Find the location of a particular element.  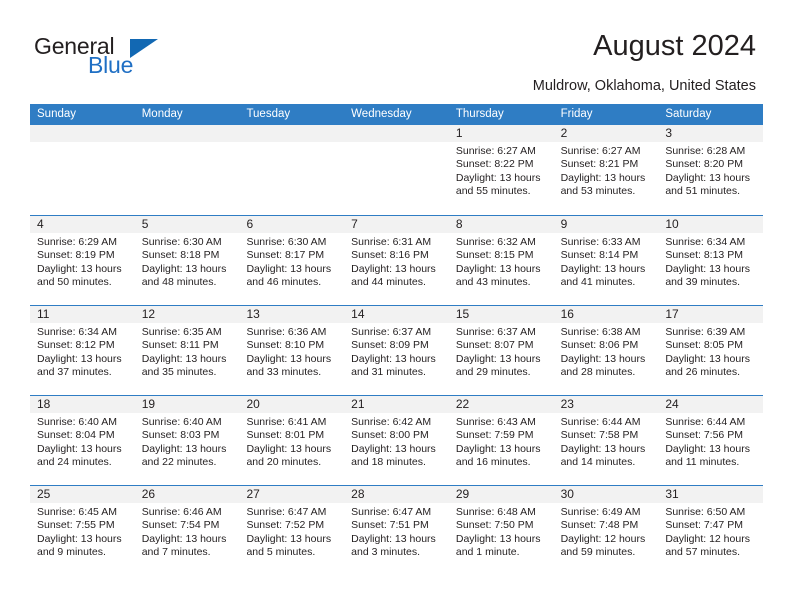

daylight-duration-line2: and 16 minutes. is located at coordinates (493, 462).